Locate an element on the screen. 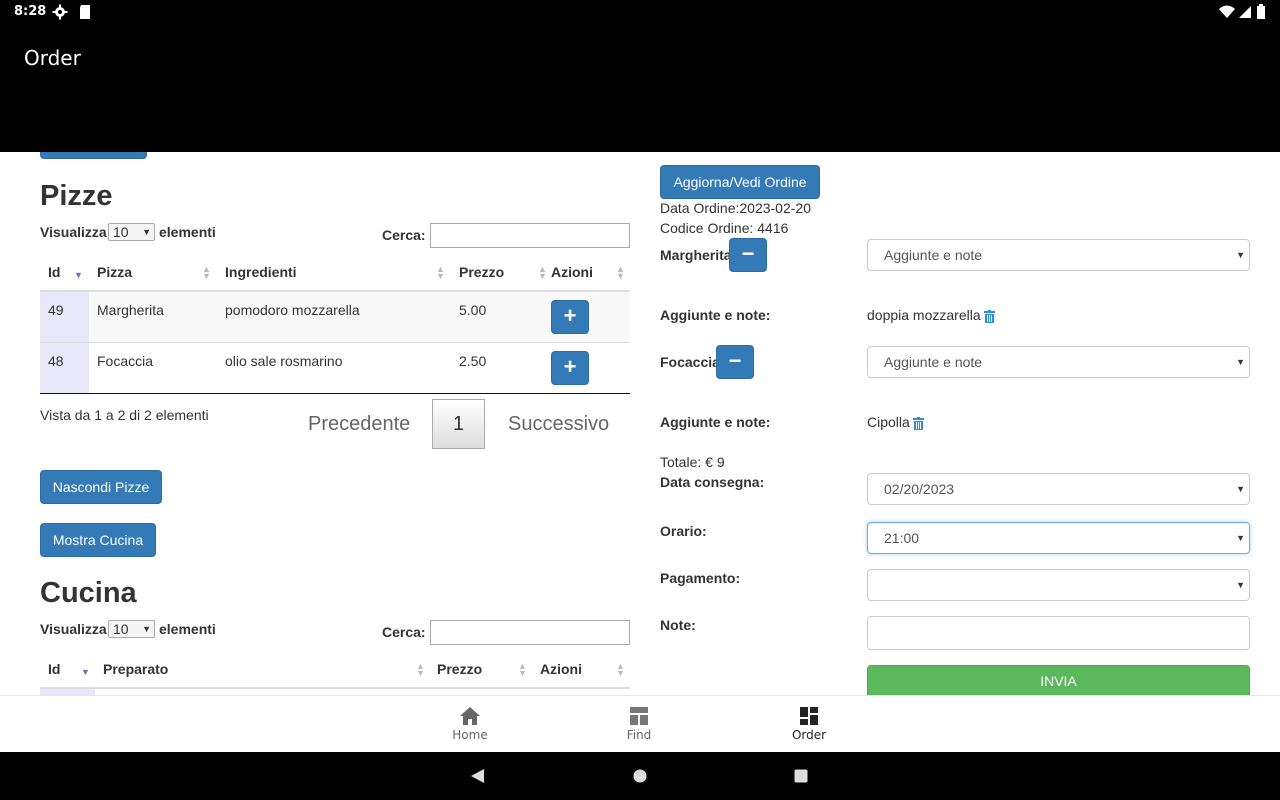  home-circle-icon is located at coordinates (640, 776).